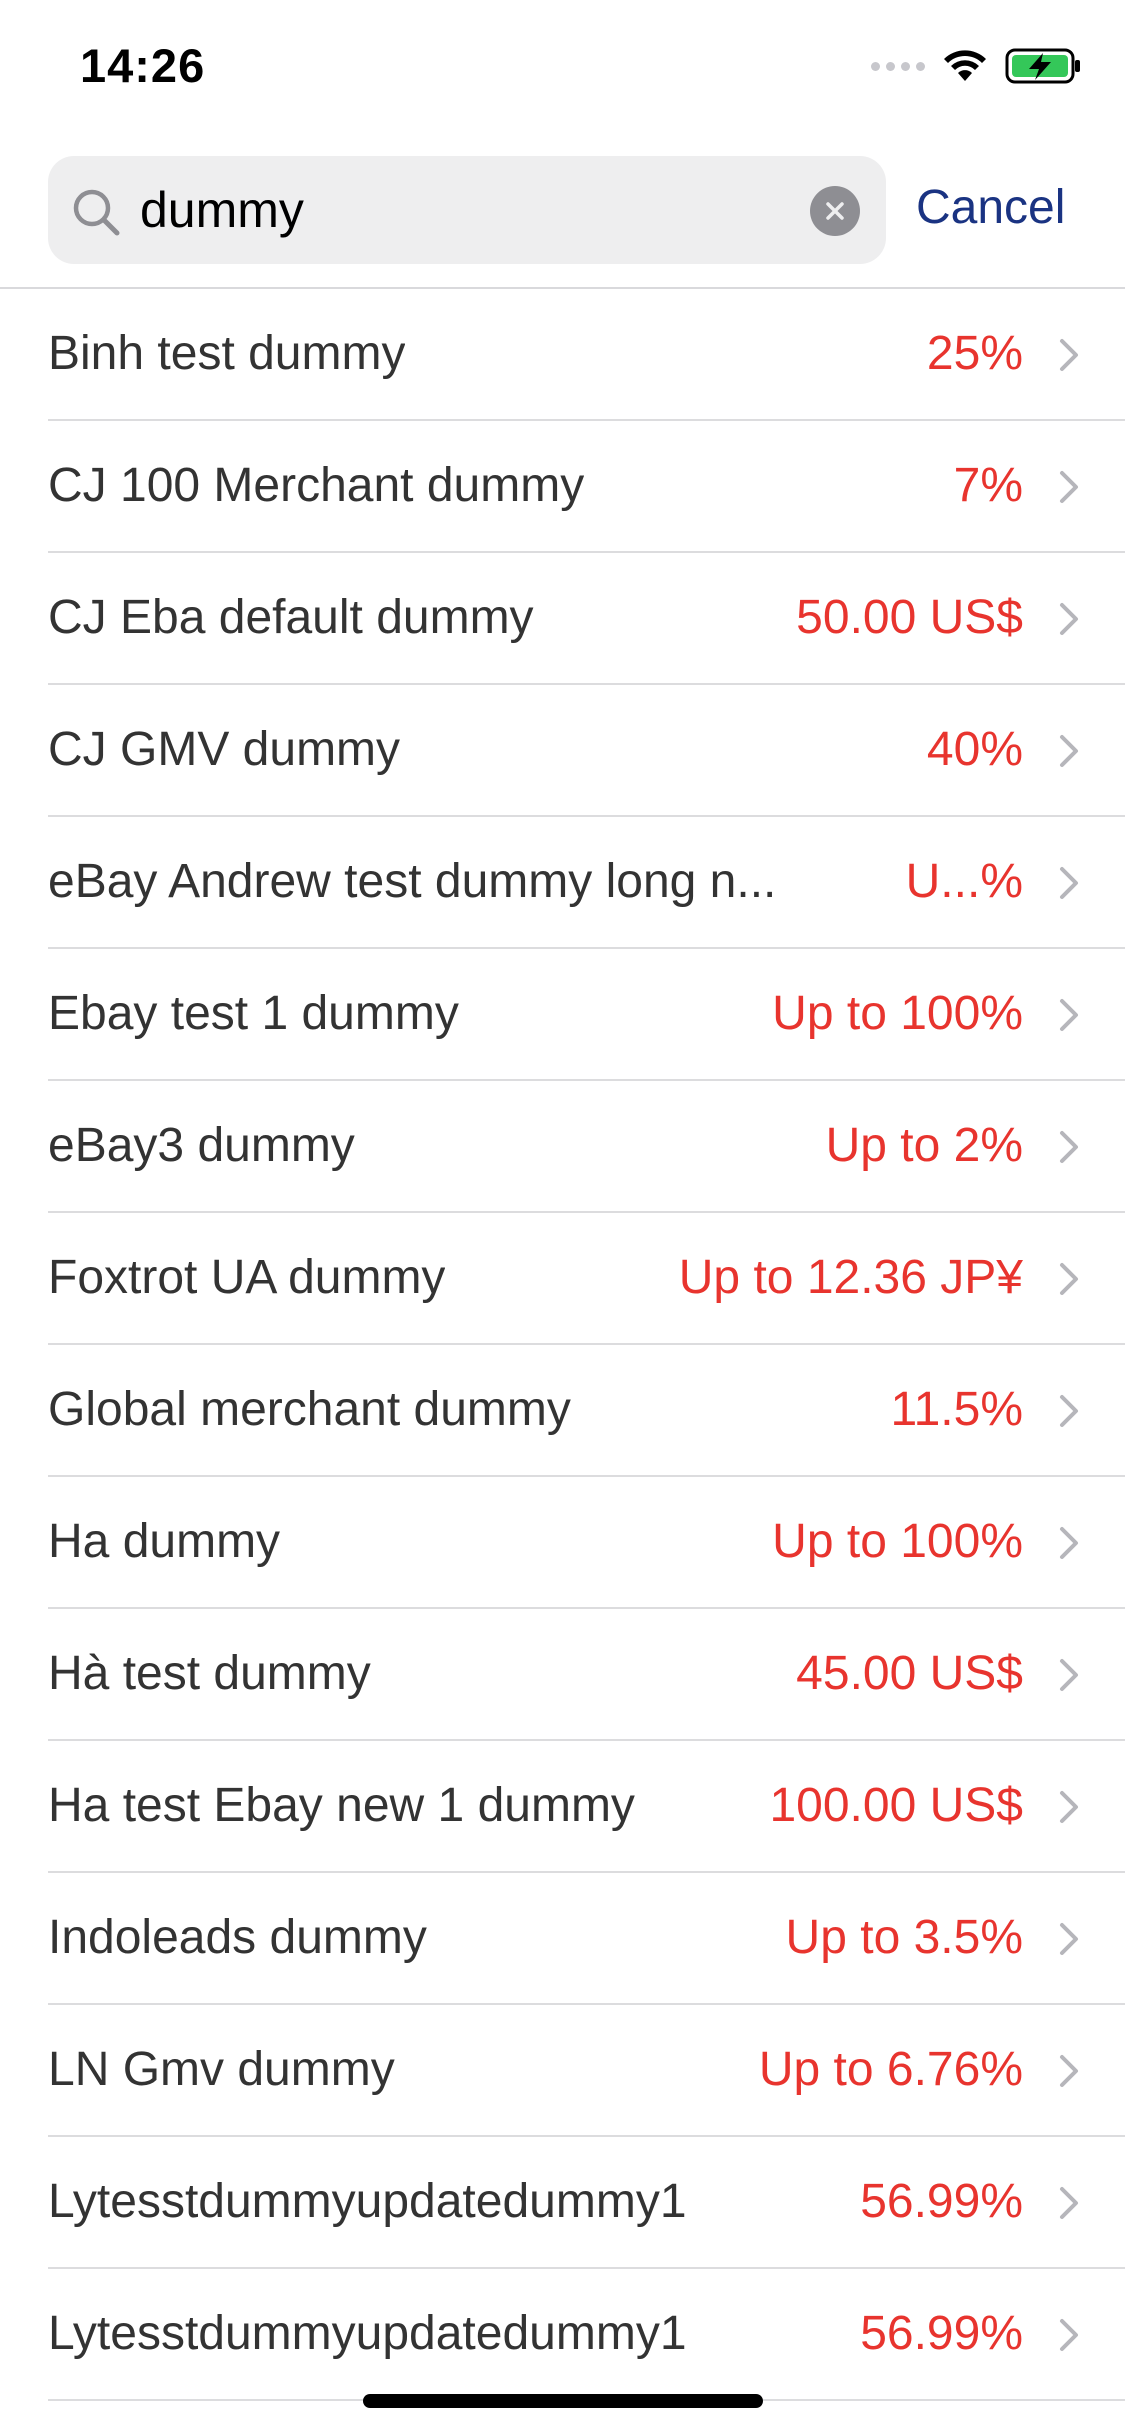 The width and height of the screenshot is (1125, 2436). Describe the element at coordinates (316, 485) in the screenshot. I see `merchant-name: CJ 100 Merchant dummy` at that location.